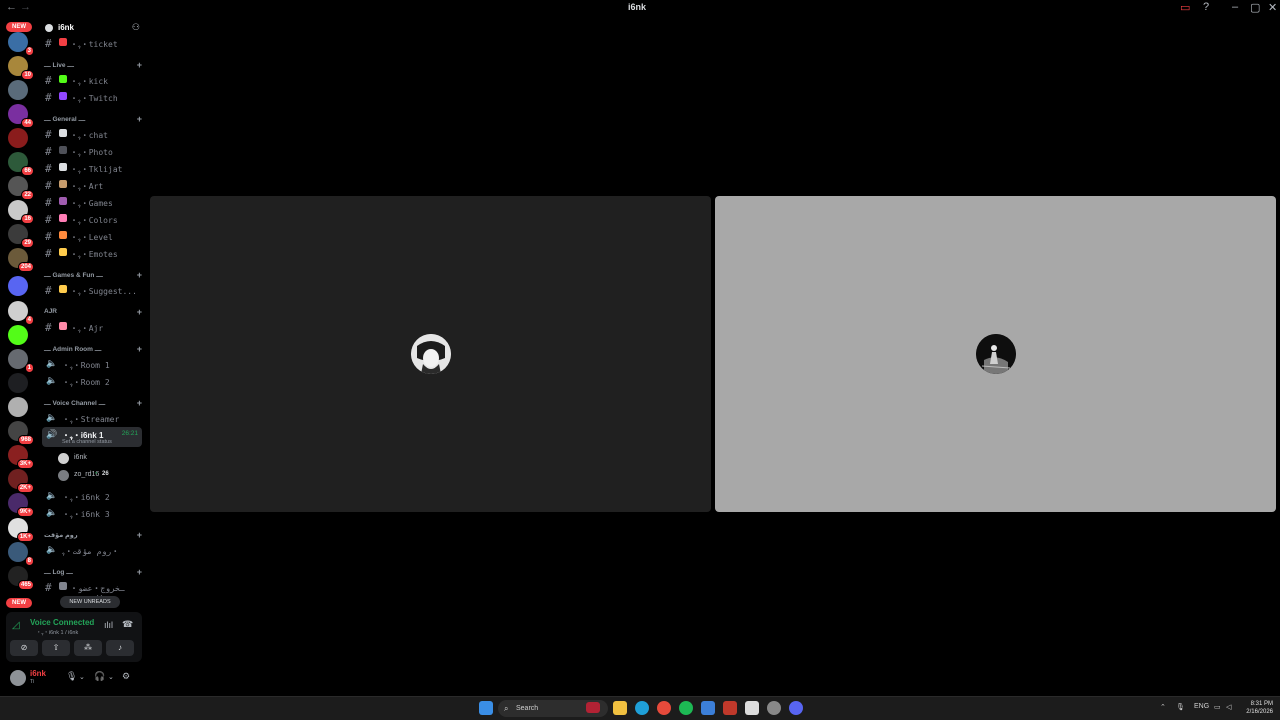 This screenshot has height=720, width=1280. I want to click on edge-icon, so click(642, 708).